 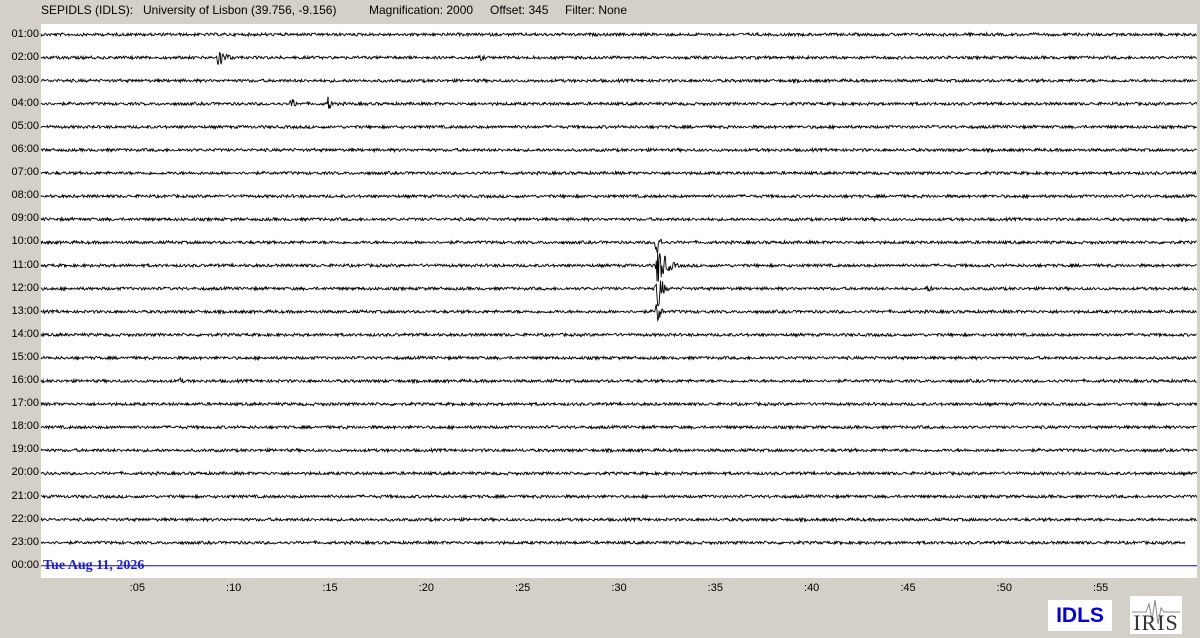 What do you see at coordinates (25, 495) in the screenshot?
I see `hour-label: 21:00` at bounding box center [25, 495].